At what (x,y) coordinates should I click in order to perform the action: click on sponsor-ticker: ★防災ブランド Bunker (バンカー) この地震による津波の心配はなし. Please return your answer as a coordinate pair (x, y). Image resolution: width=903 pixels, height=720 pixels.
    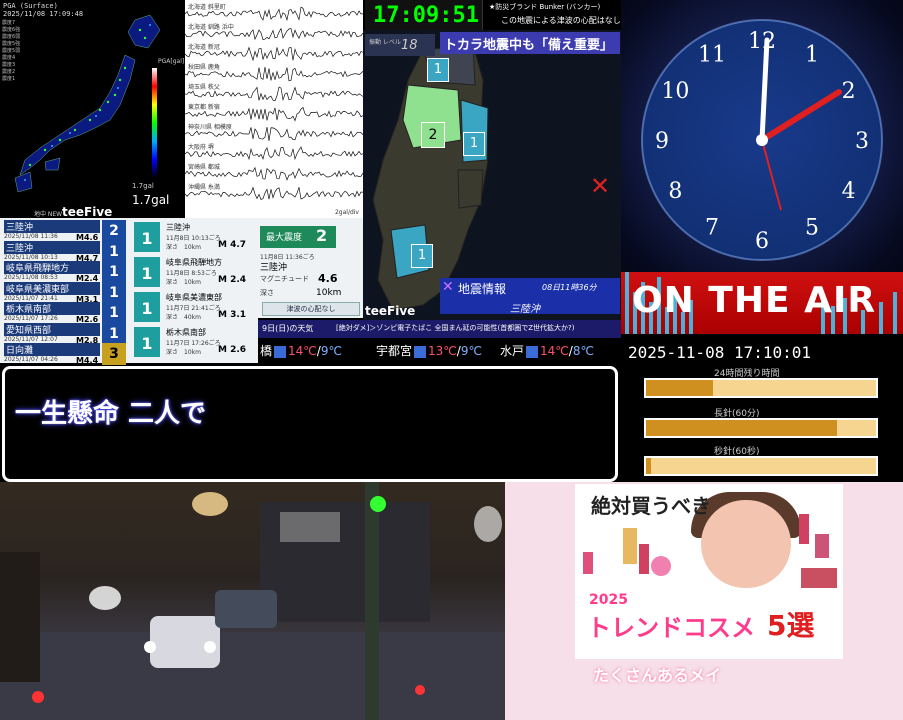
    Looking at the image, I should click on (552, 15).